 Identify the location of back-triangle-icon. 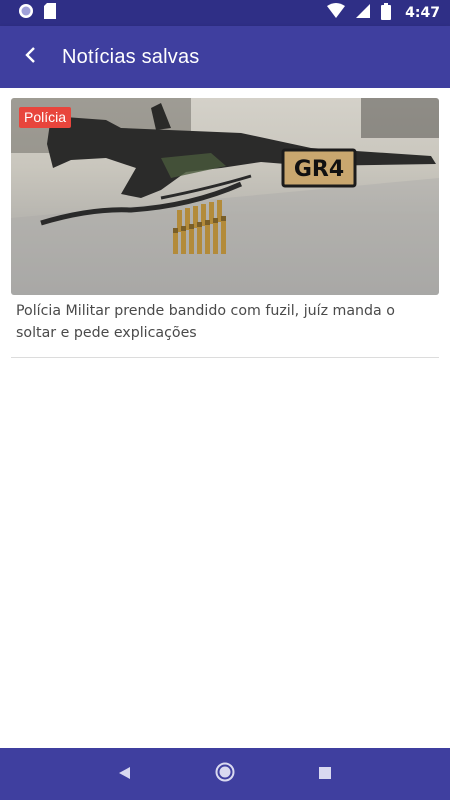
(125, 774).